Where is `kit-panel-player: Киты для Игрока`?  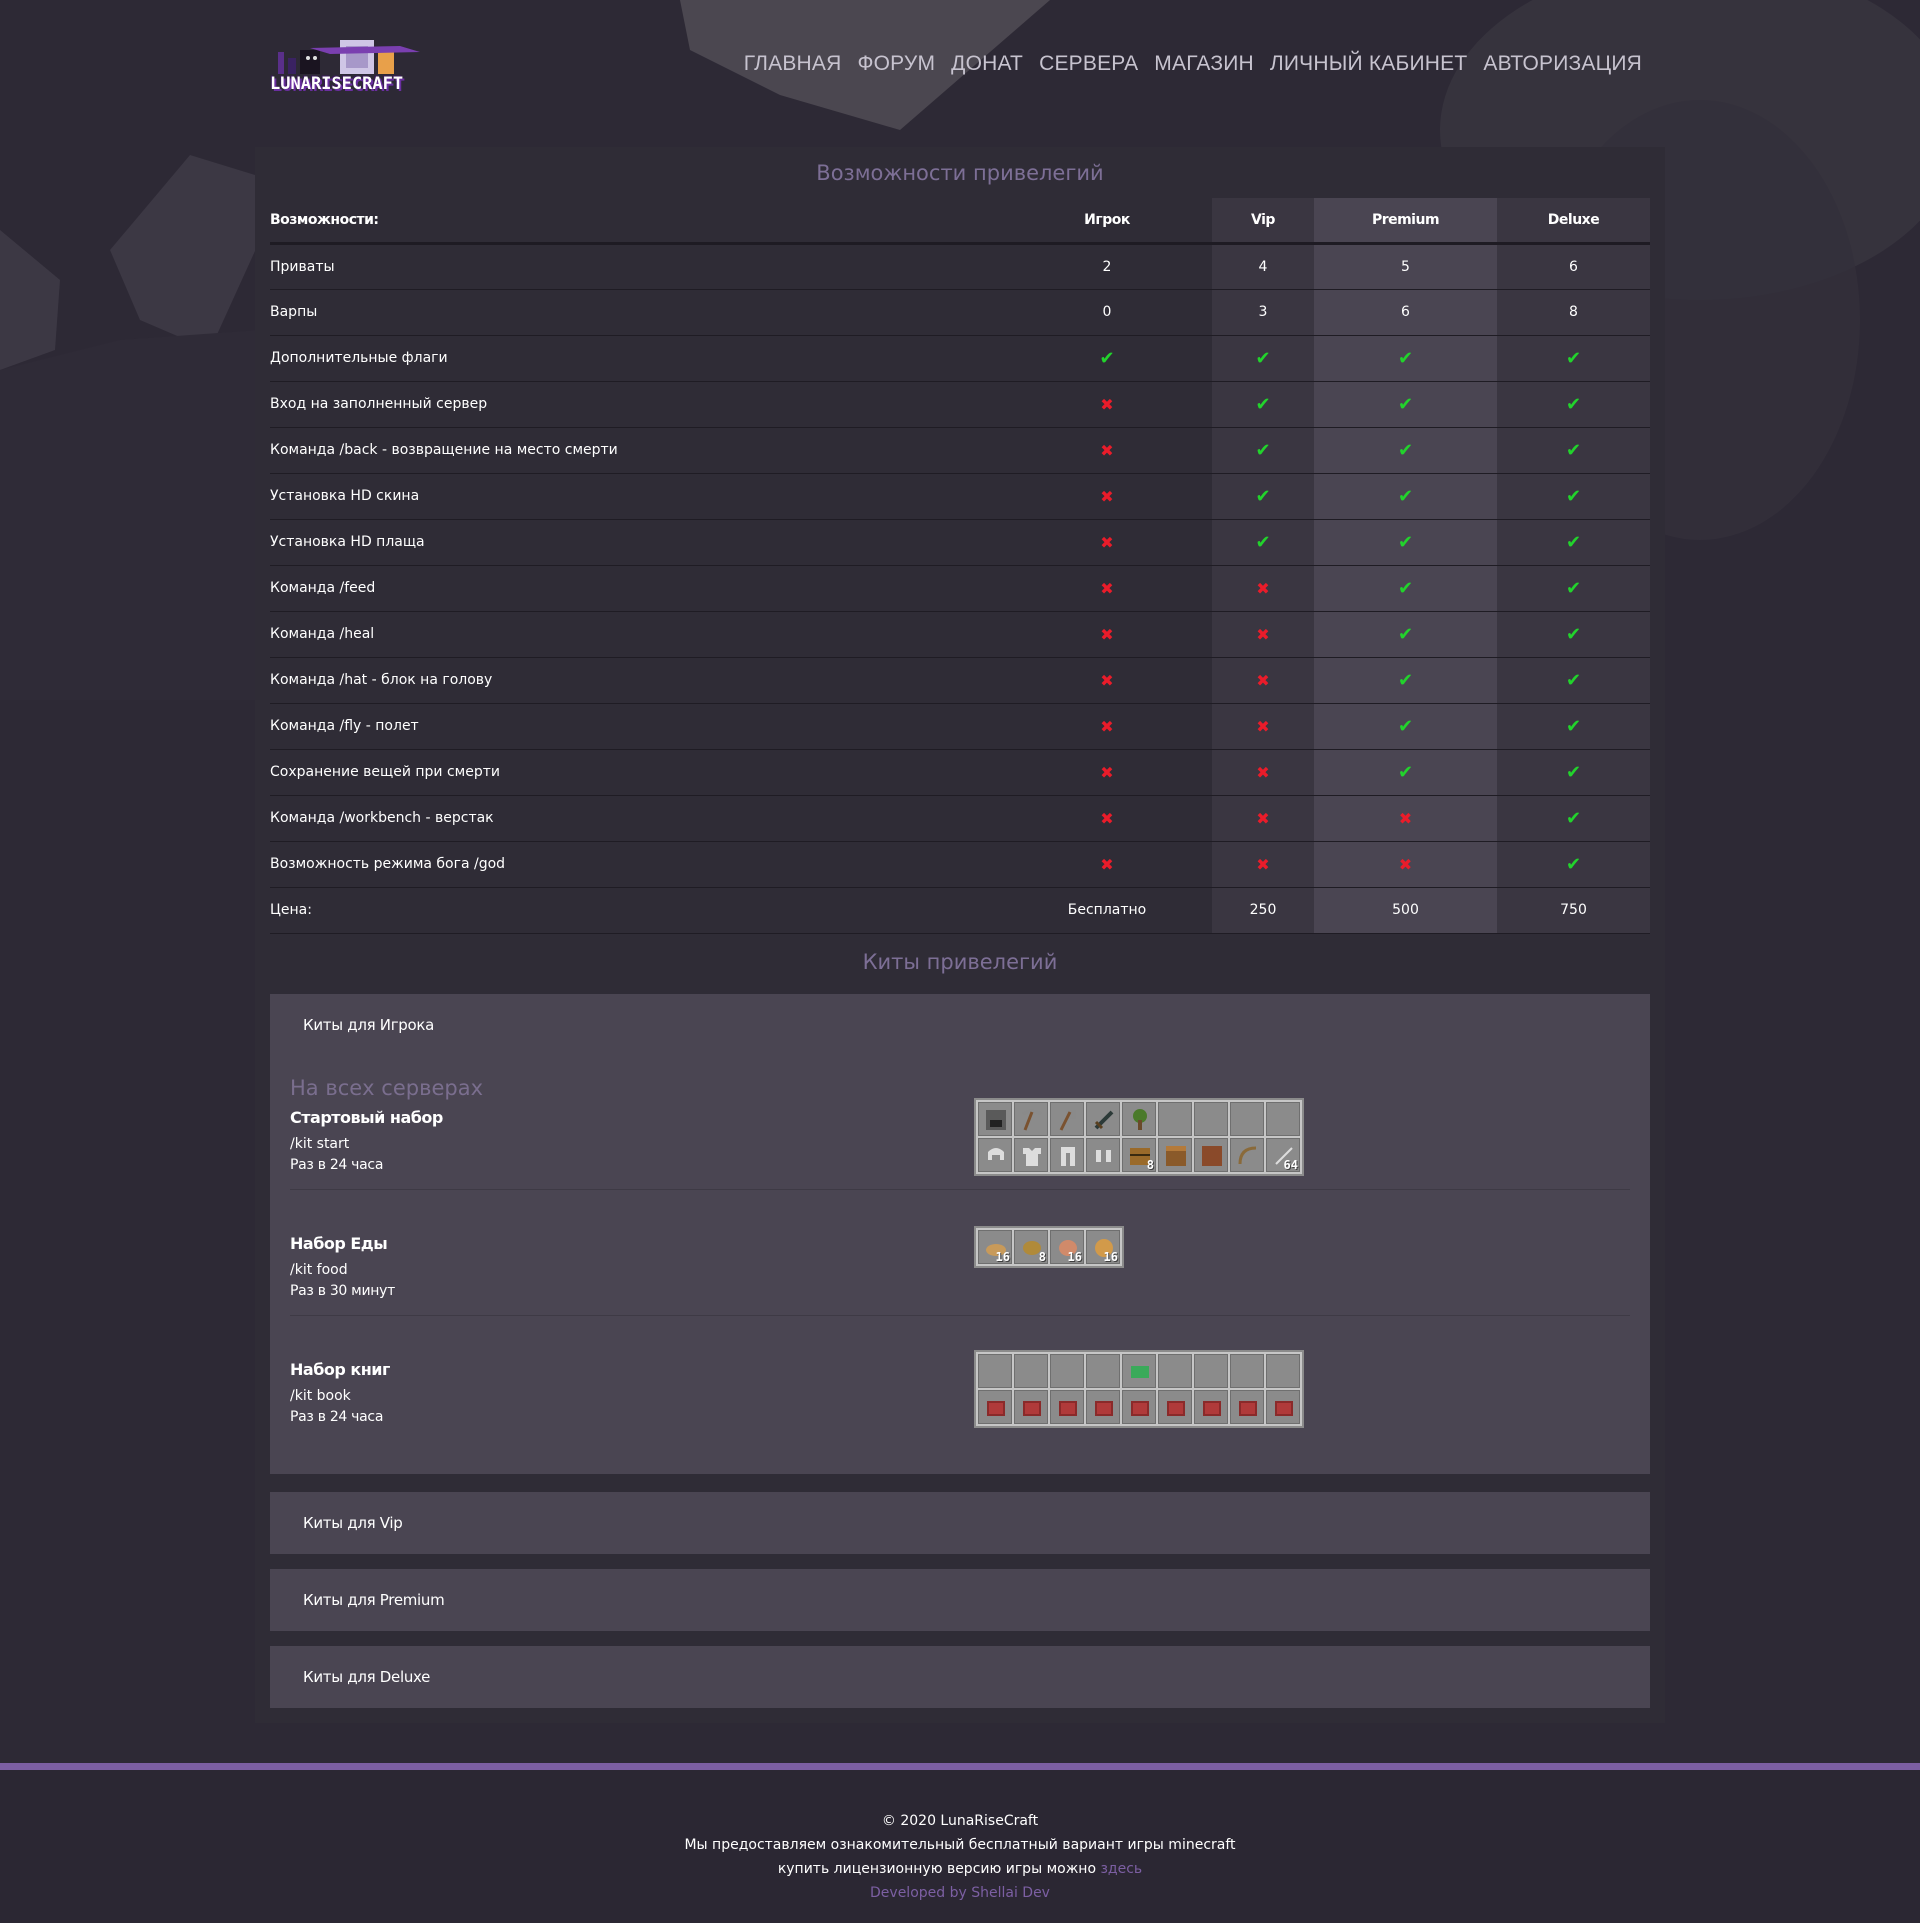 kit-panel-player: Киты для Игрока is located at coordinates (960, 1025).